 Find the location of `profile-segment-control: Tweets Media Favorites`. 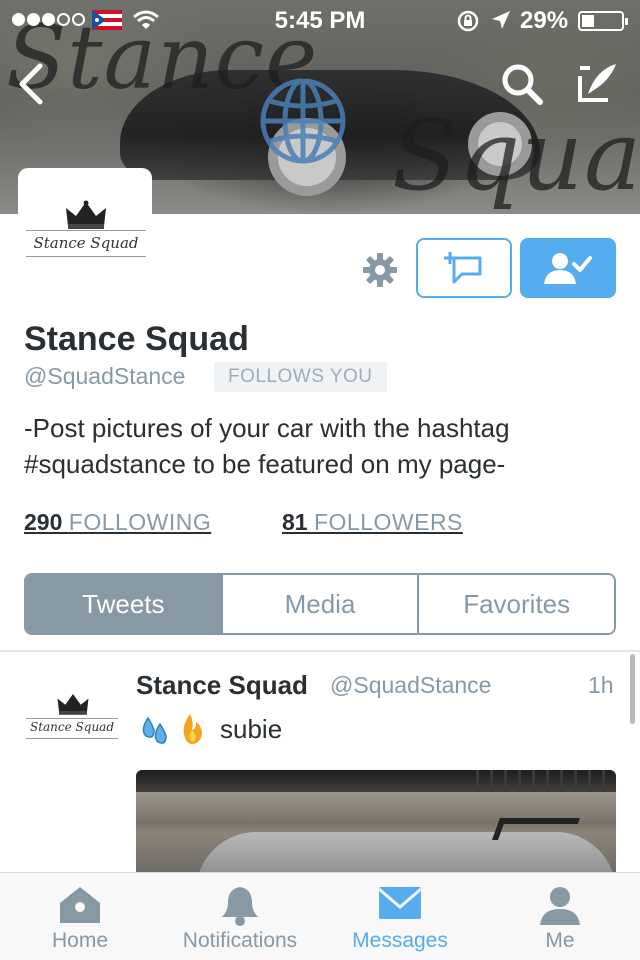

profile-segment-control: Tweets Media Favorites is located at coordinates (320, 604).